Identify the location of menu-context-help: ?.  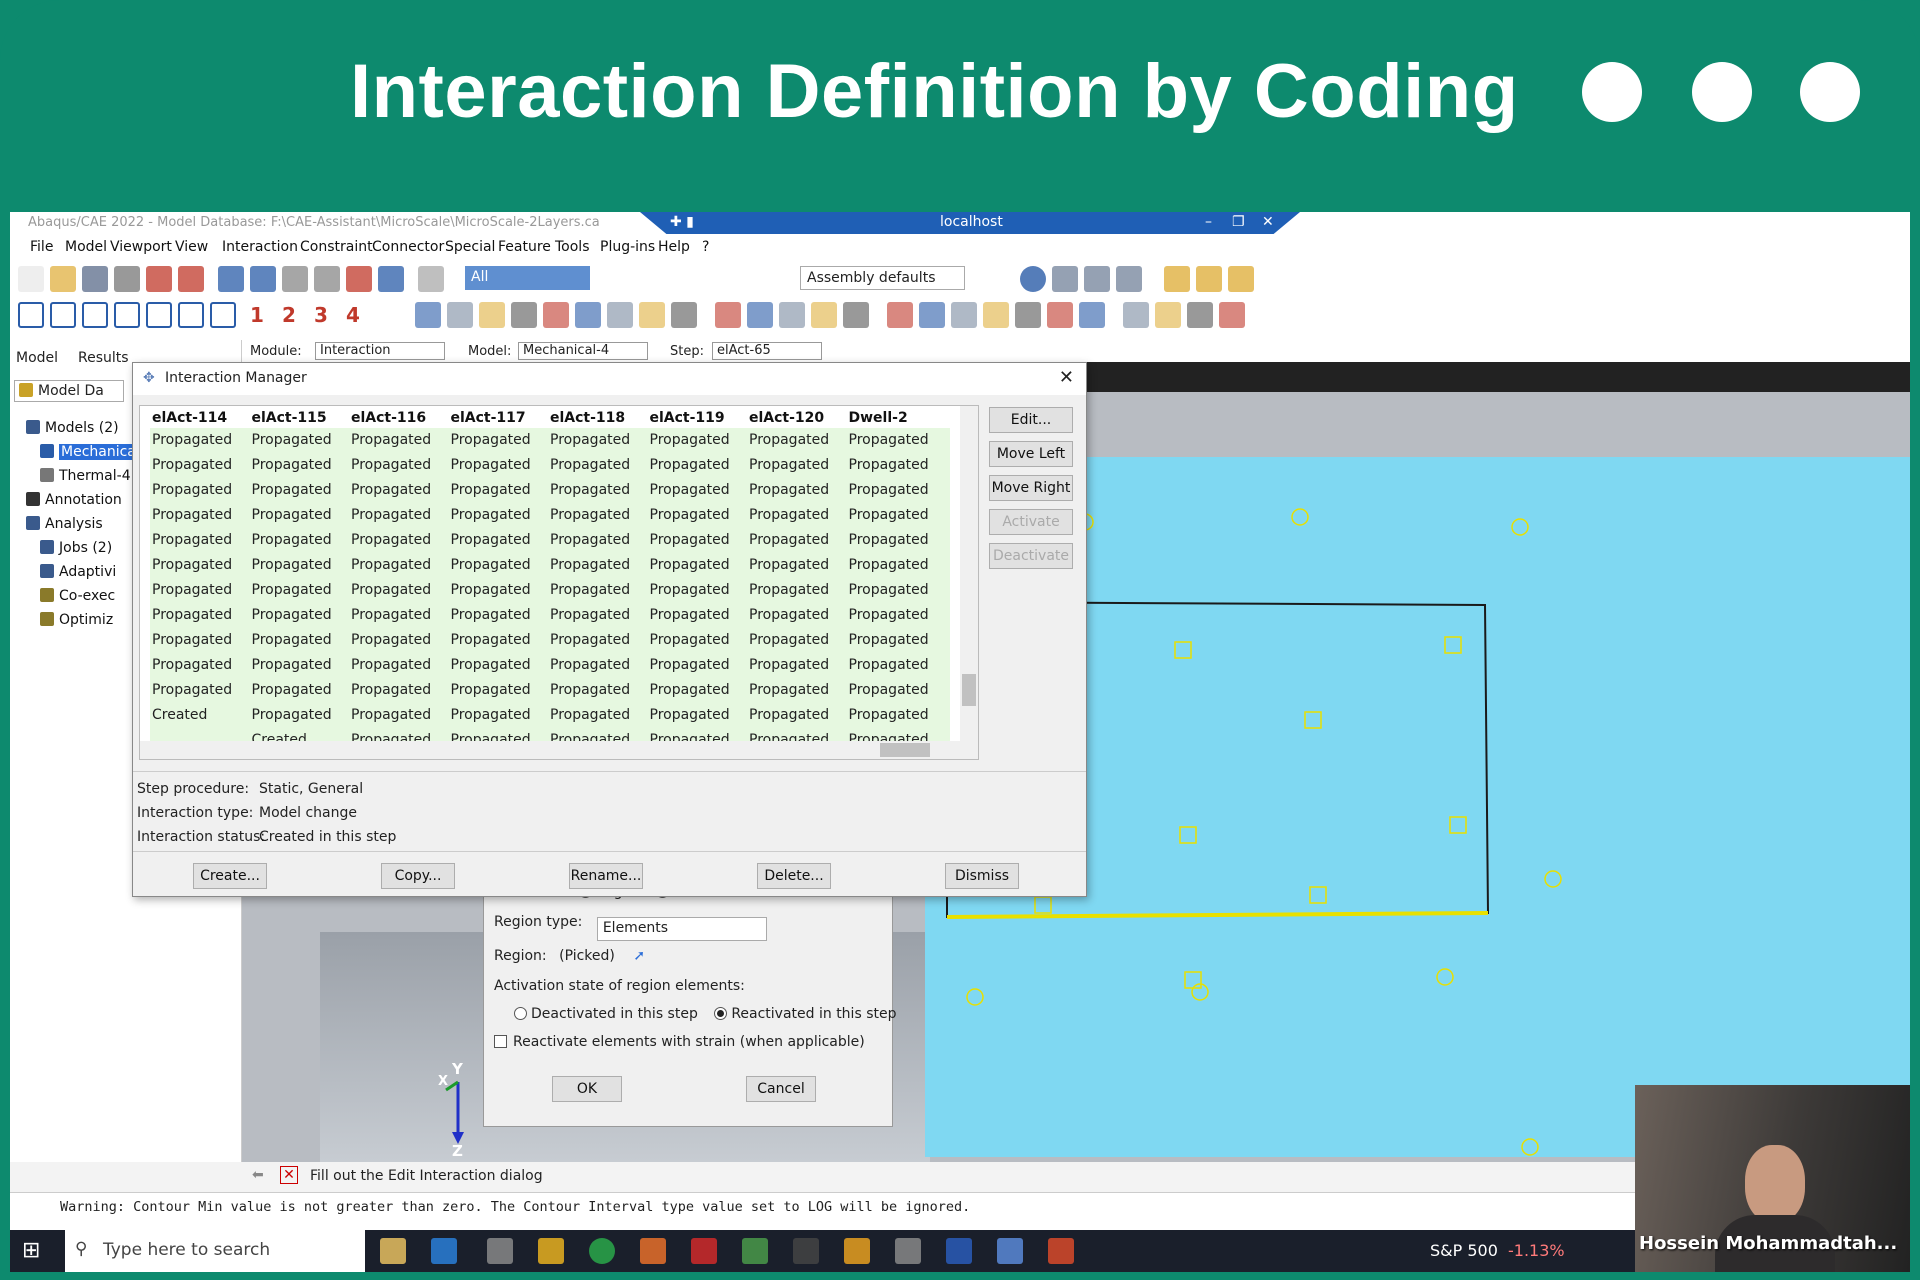
(705, 247).